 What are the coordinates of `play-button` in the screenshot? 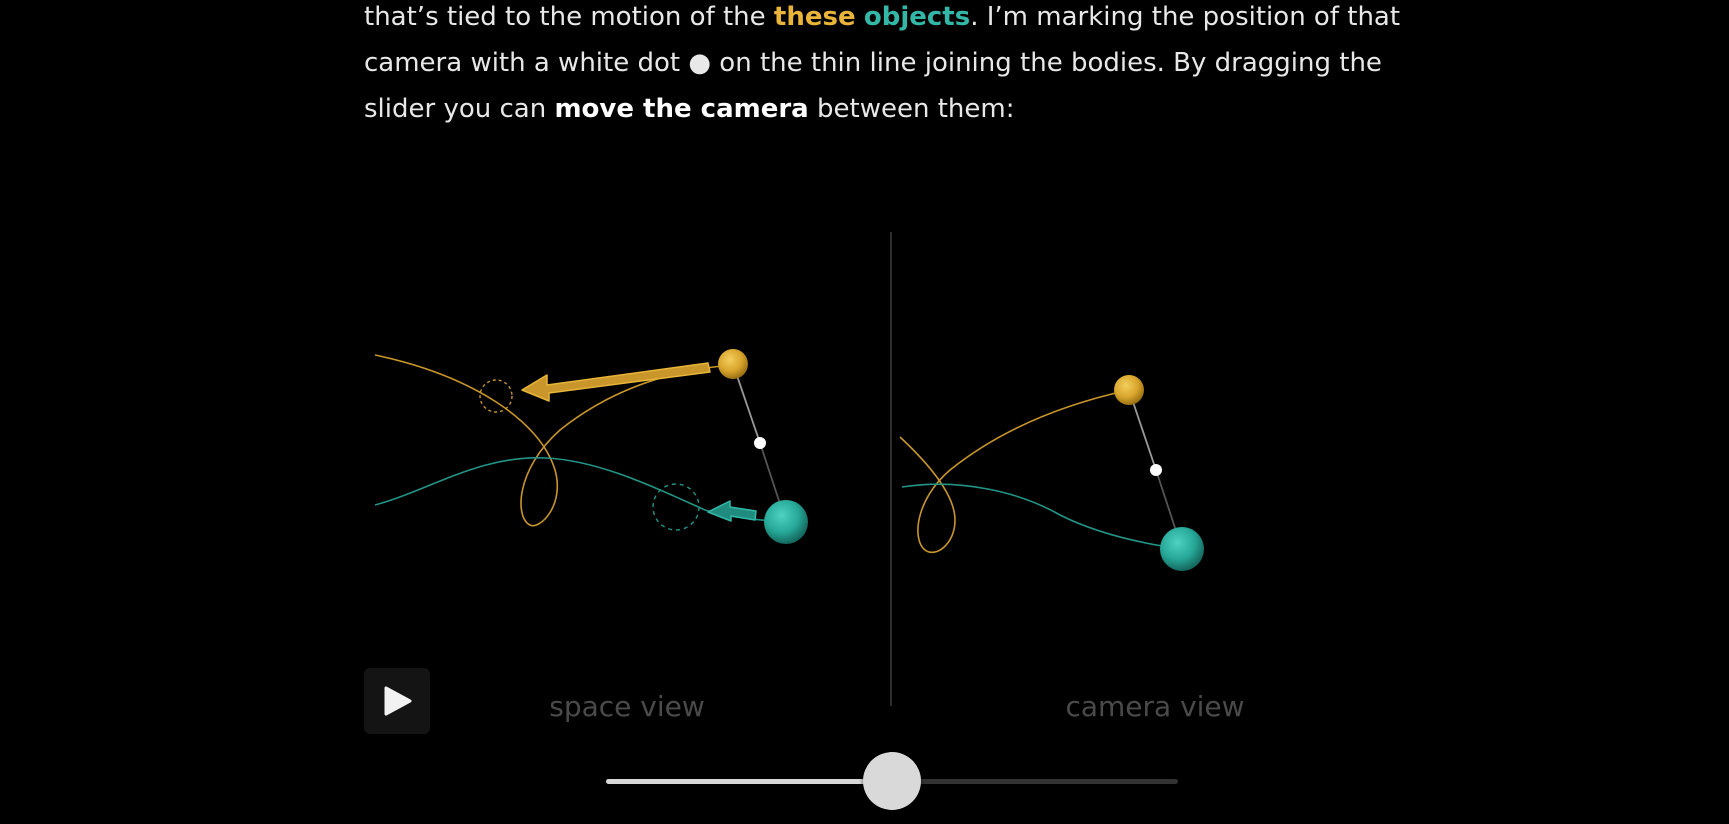 It's located at (397, 701).